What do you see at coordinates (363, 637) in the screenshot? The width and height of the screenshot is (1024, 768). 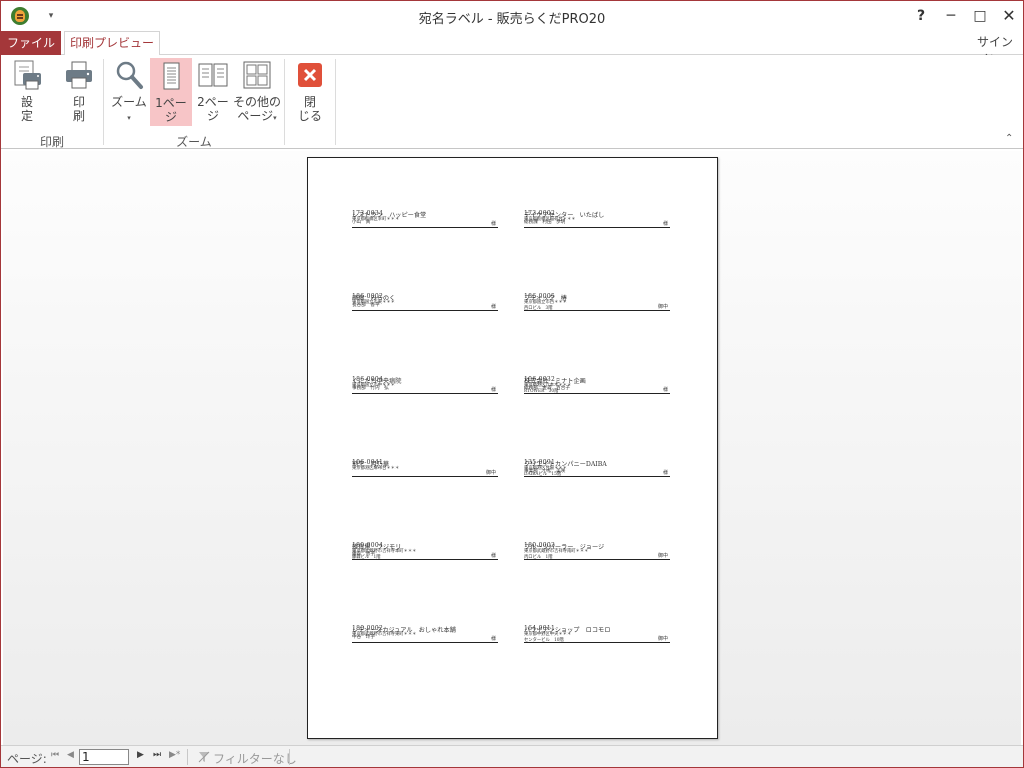 I see `label-person: 中谷 玲子` at bounding box center [363, 637].